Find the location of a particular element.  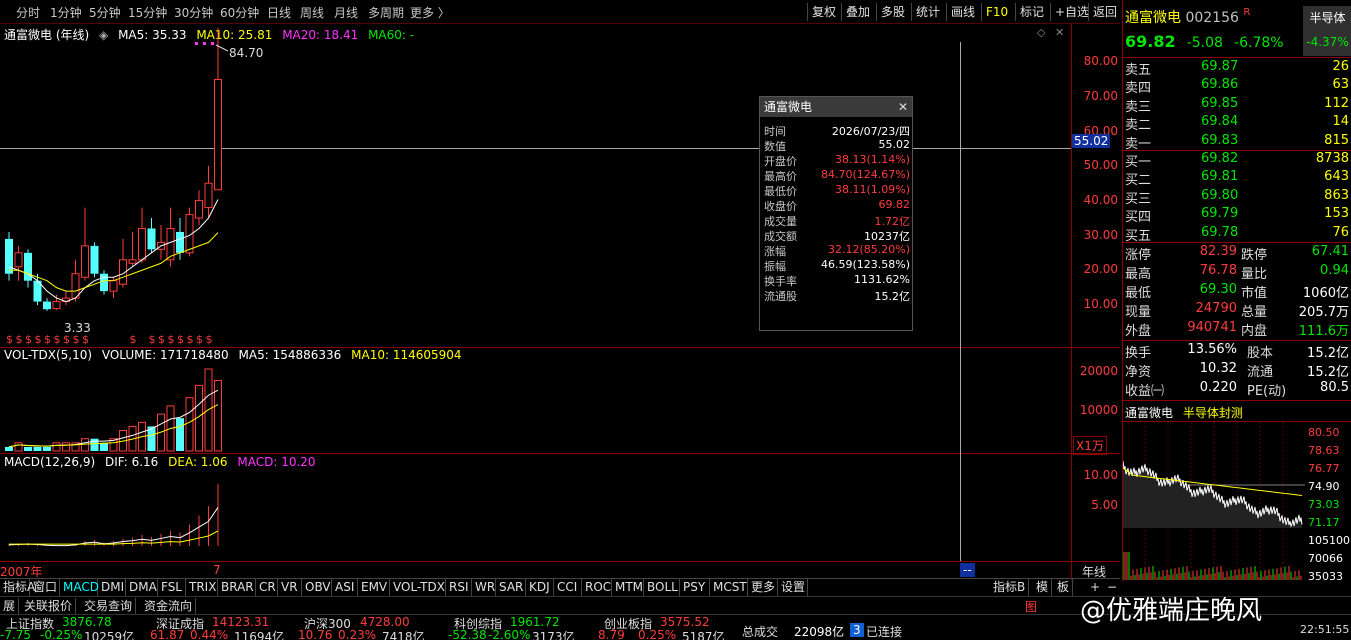

asks-price: 69.86 is located at coordinates (1219, 84).